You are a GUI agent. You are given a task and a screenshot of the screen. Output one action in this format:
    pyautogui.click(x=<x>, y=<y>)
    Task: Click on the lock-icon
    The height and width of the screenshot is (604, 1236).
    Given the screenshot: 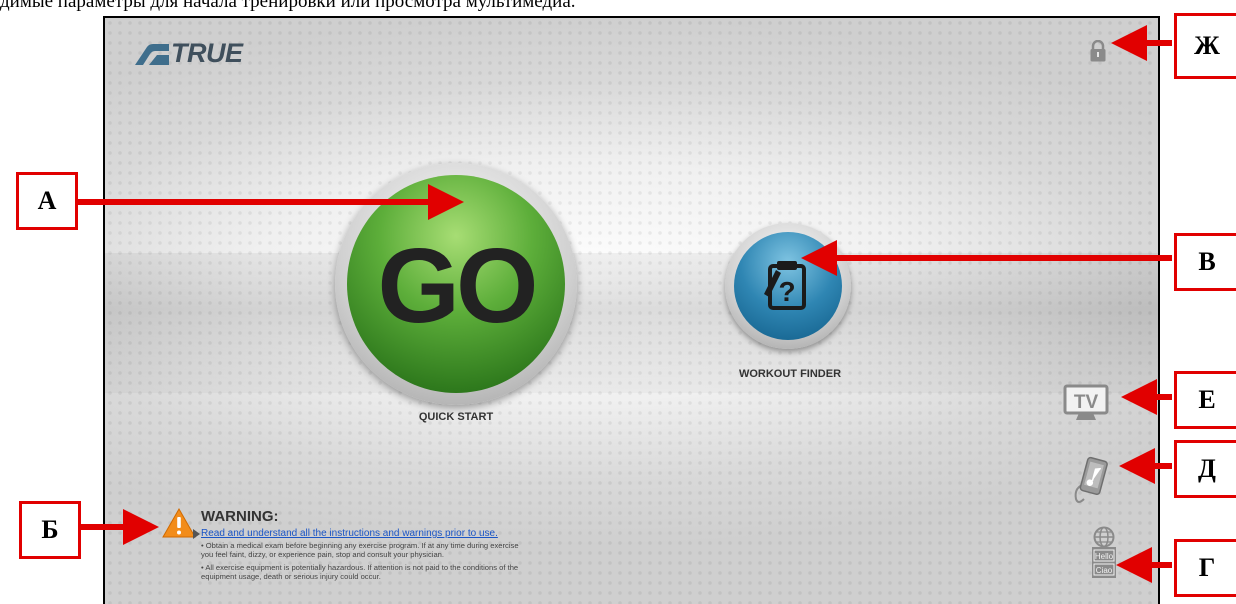 What is the action you would take?
    pyautogui.click(x=1098, y=53)
    